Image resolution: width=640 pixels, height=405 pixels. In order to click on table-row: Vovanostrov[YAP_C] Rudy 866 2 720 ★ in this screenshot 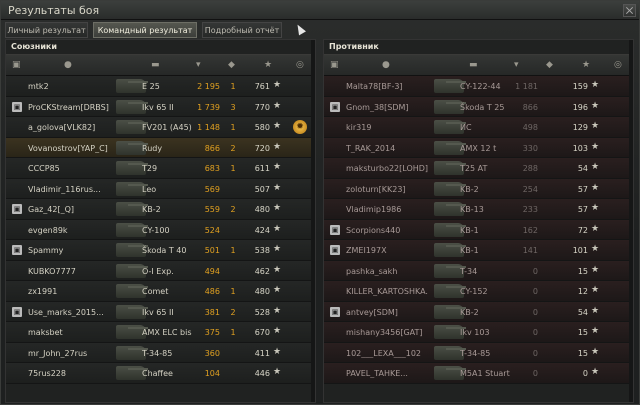, I will do `click(160, 147)`.